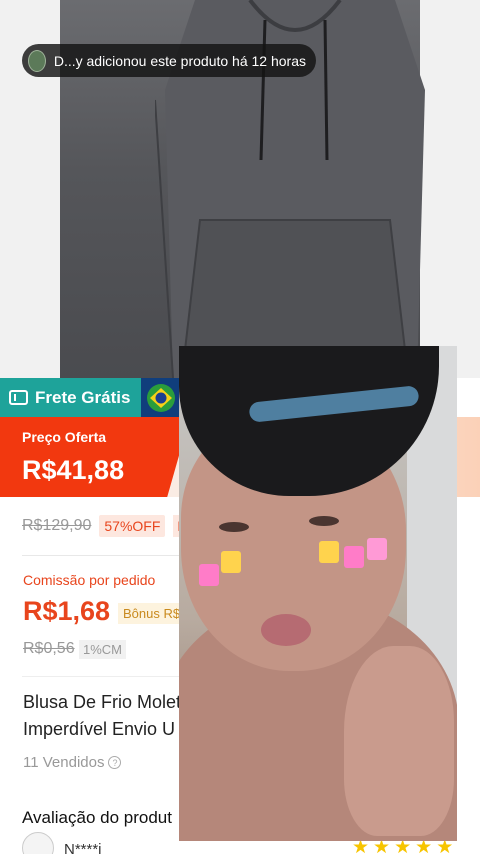 The height and width of the screenshot is (854, 480). What do you see at coordinates (115, 762) in the screenshot?
I see `help-icon: ?` at bounding box center [115, 762].